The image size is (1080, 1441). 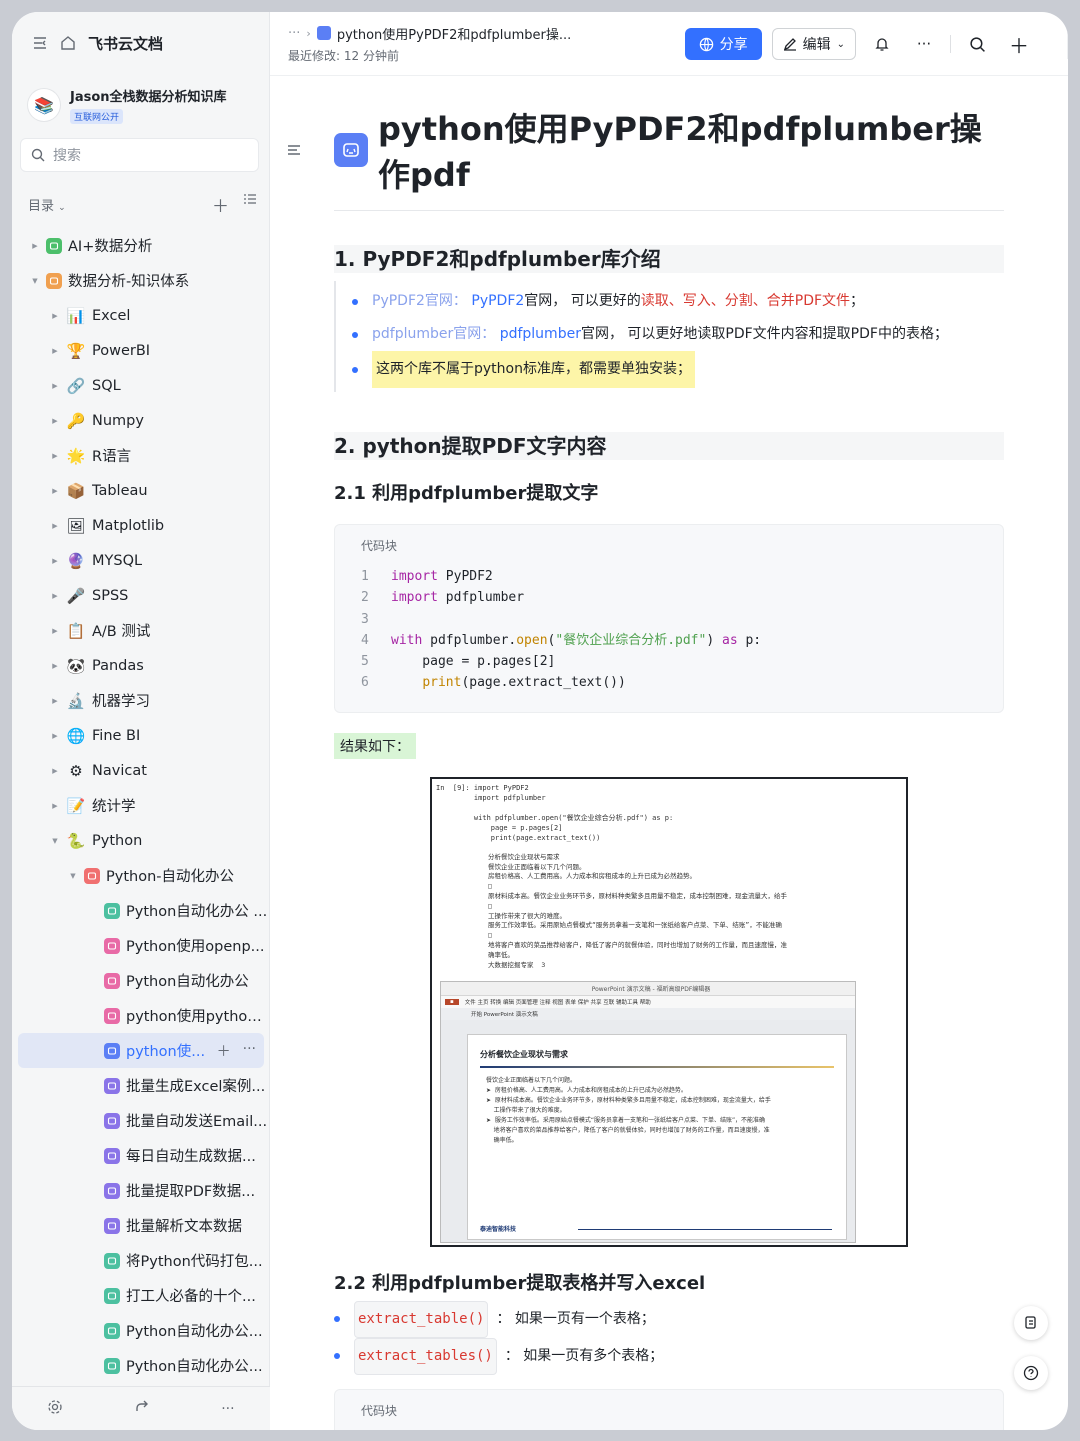 I want to click on toc-dropdown: 目录 ⌄, so click(x=47, y=204).